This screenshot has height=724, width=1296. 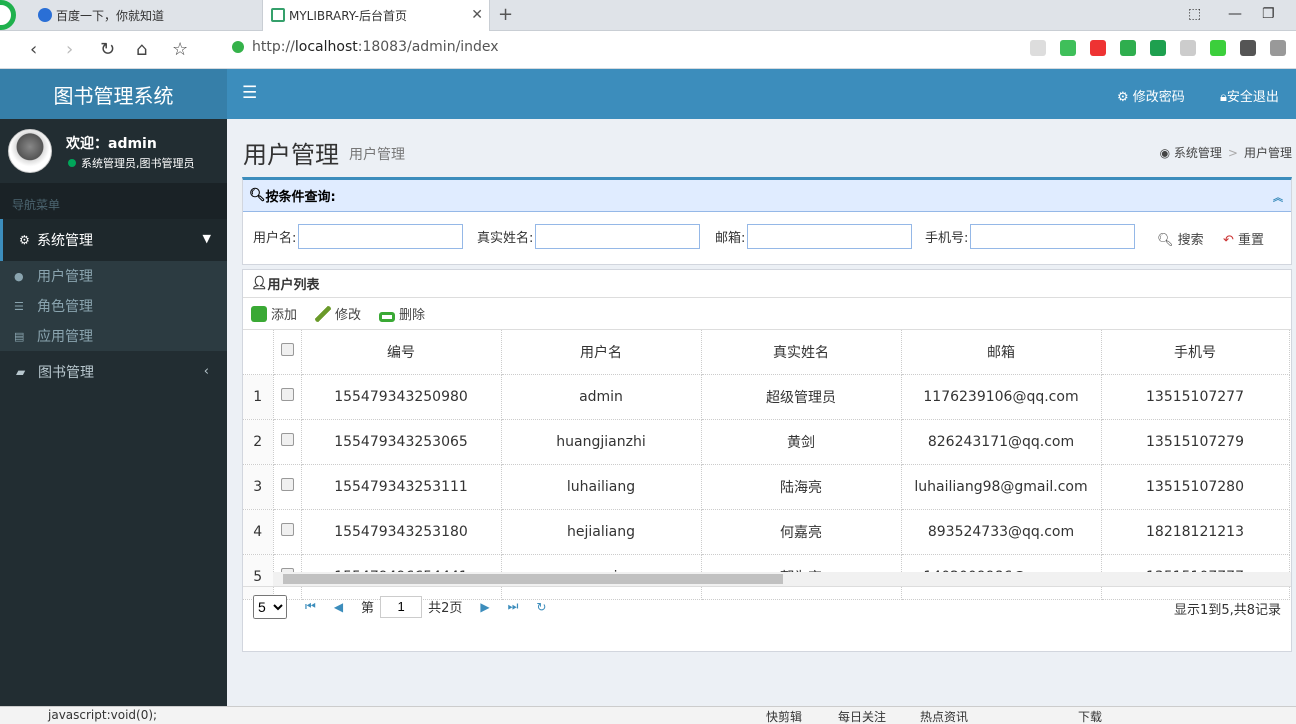 I want to click on reload-icon: ↻, so click(x=107, y=49).